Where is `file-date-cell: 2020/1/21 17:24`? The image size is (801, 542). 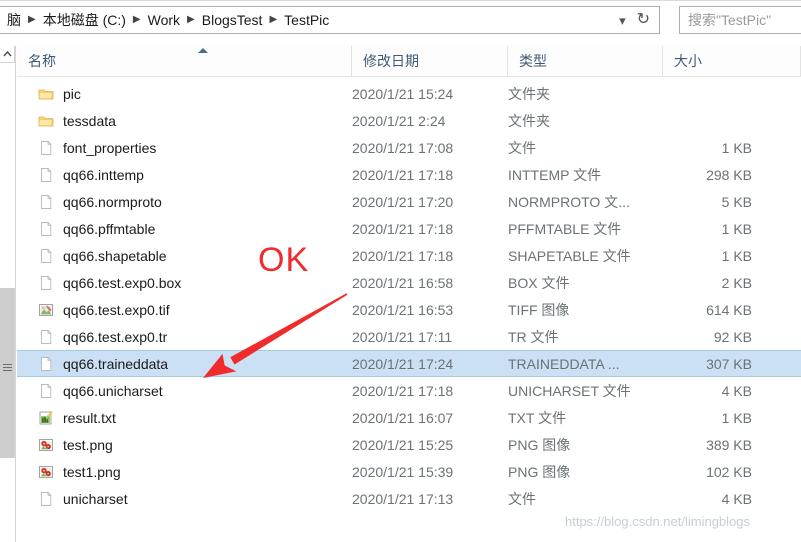
file-date-cell: 2020/1/21 17:24 is located at coordinates (403, 363).